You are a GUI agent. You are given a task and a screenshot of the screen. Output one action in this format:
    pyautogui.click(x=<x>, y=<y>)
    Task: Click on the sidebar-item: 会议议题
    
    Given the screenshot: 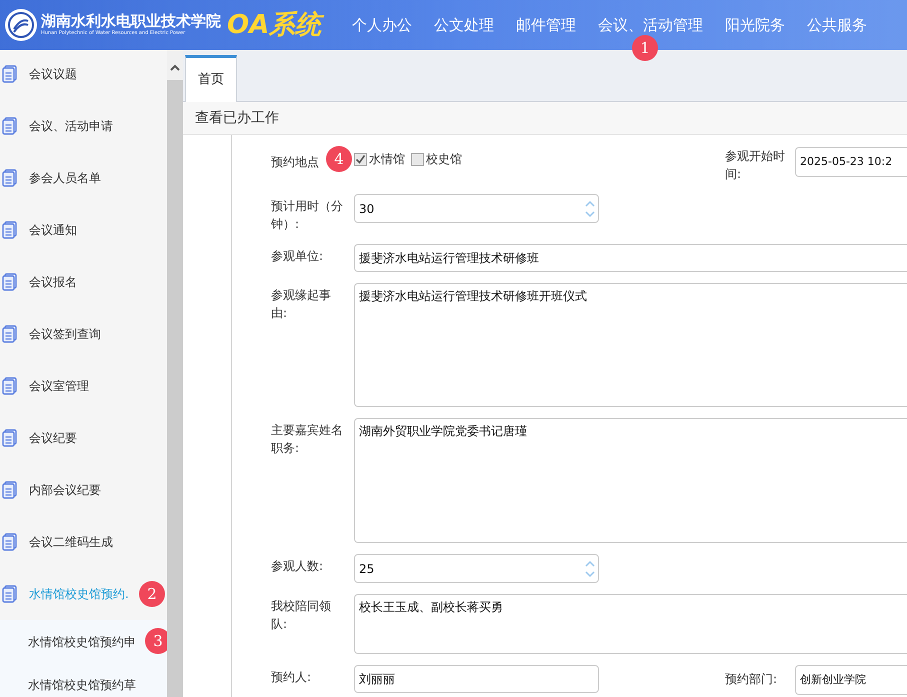 What is the action you would take?
    pyautogui.click(x=53, y=74)
    